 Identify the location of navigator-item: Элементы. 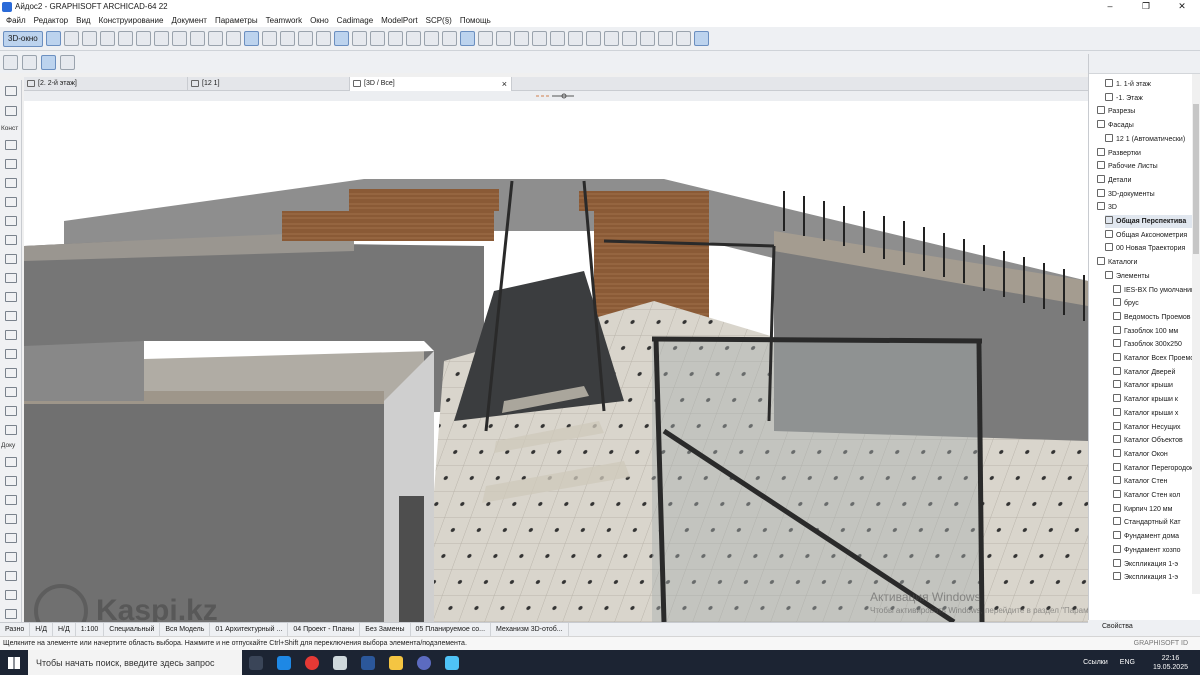
(1152, 276).